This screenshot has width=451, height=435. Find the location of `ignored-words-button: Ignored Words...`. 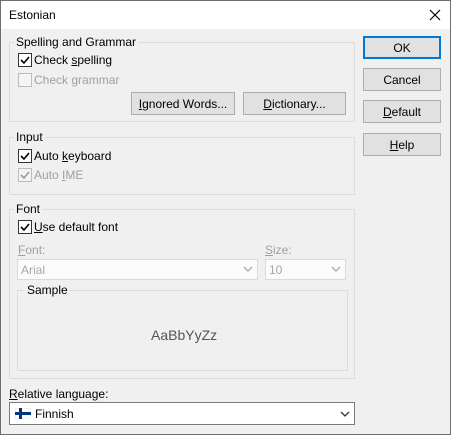

ignored-words-button: Ignored Words... is located at coordinates (183, 103).